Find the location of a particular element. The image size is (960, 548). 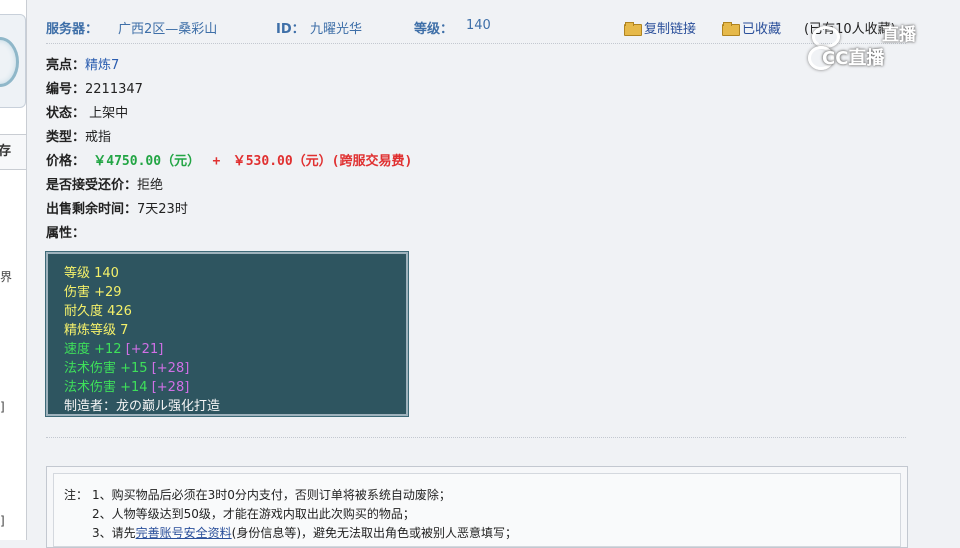

id-label: ID： is located at coordinates (290, 29).